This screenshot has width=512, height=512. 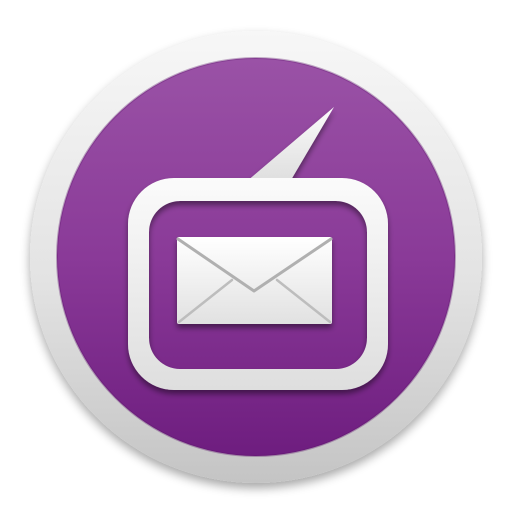 I want to click on envelope-icon, so click(x=254, y=280).